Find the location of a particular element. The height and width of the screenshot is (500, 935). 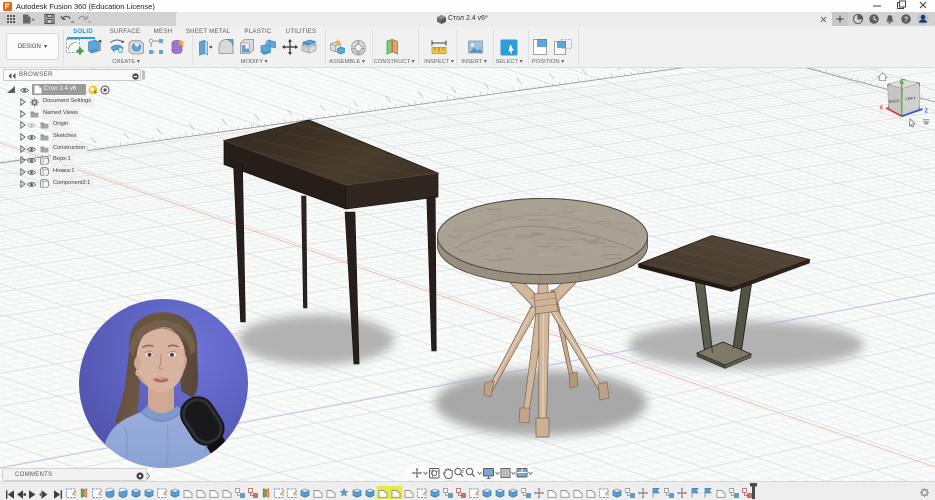

svg-text: X is located at coordinates (882, 109).